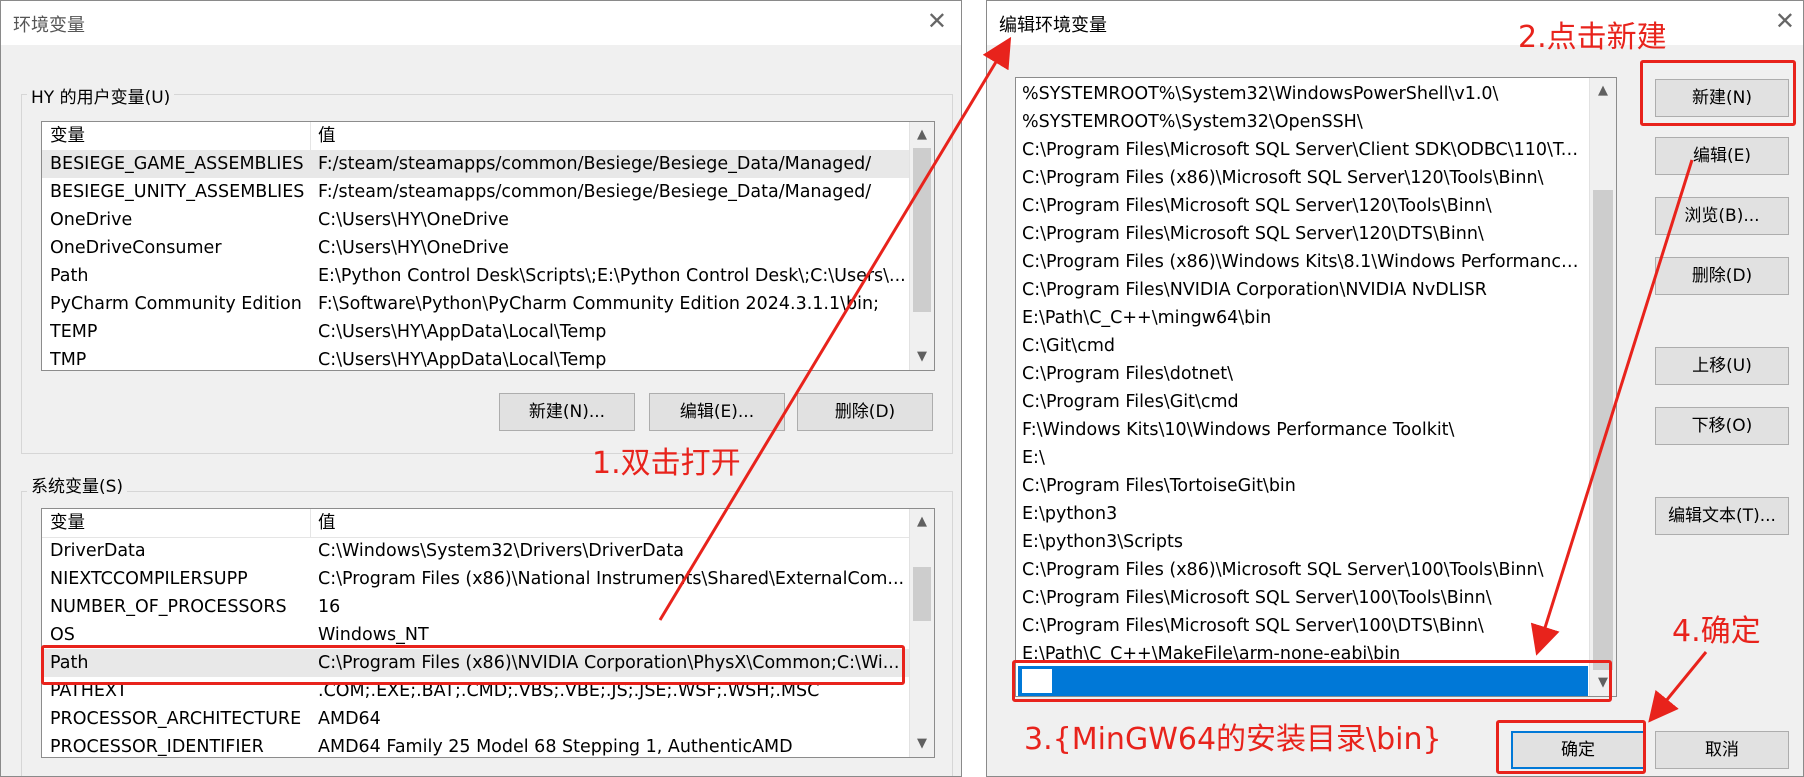  I want to click on arrow-to-new-entry, so click(1612, 407).